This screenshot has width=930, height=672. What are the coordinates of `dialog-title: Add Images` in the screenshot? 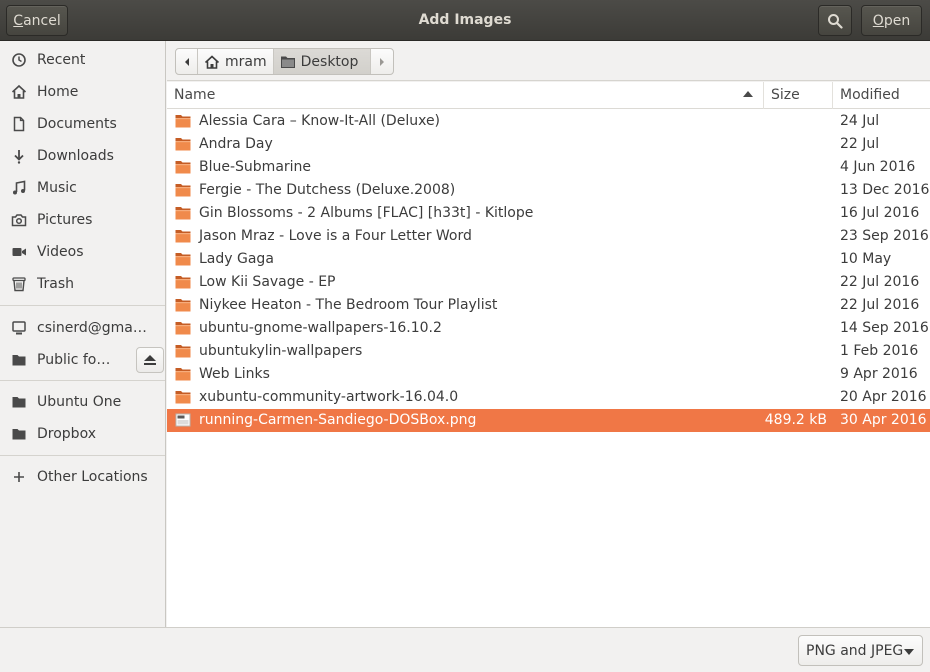 It's located at (465, 20).